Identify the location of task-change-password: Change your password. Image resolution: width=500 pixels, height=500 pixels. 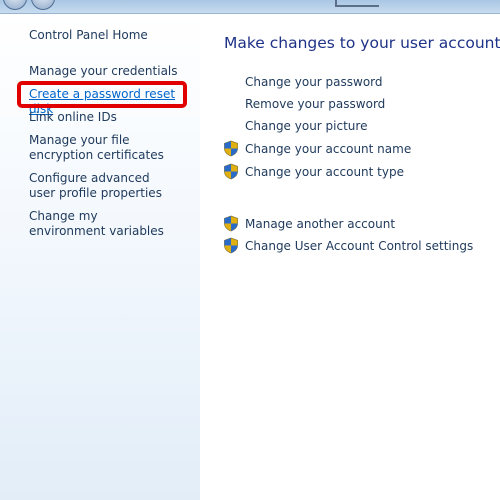
(302, 82).